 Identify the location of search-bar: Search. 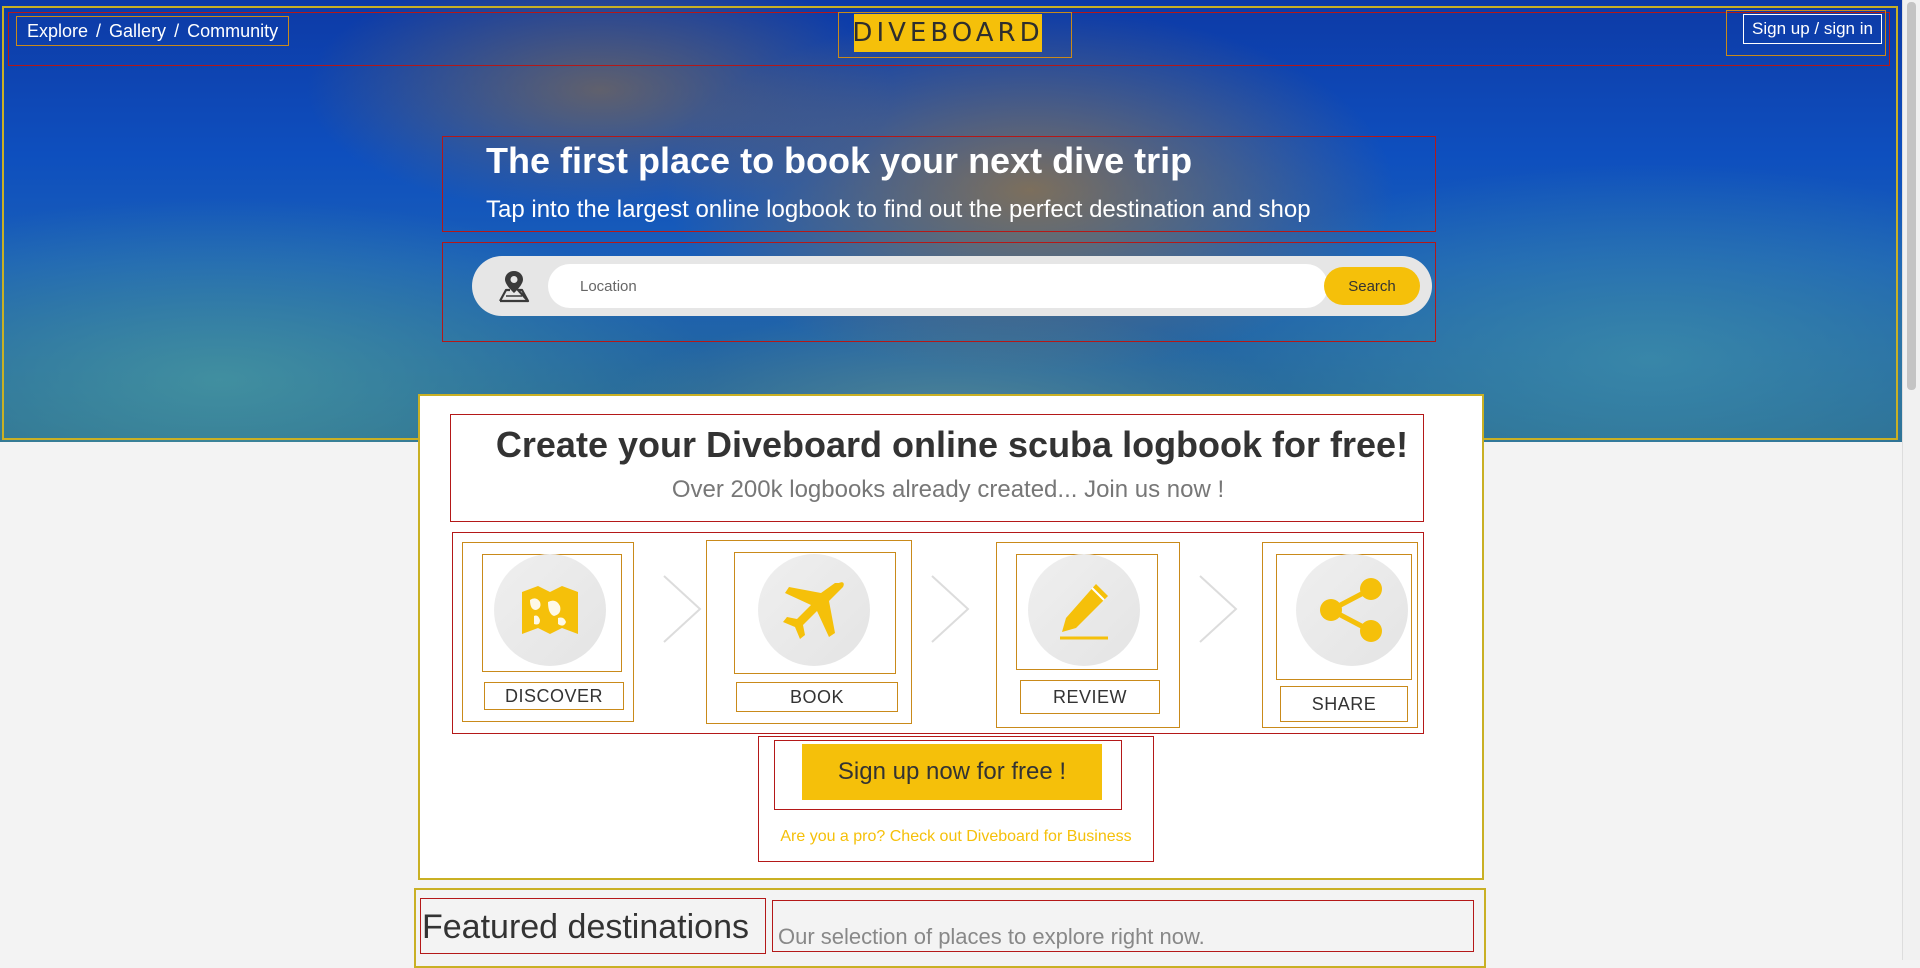
(952, 286).